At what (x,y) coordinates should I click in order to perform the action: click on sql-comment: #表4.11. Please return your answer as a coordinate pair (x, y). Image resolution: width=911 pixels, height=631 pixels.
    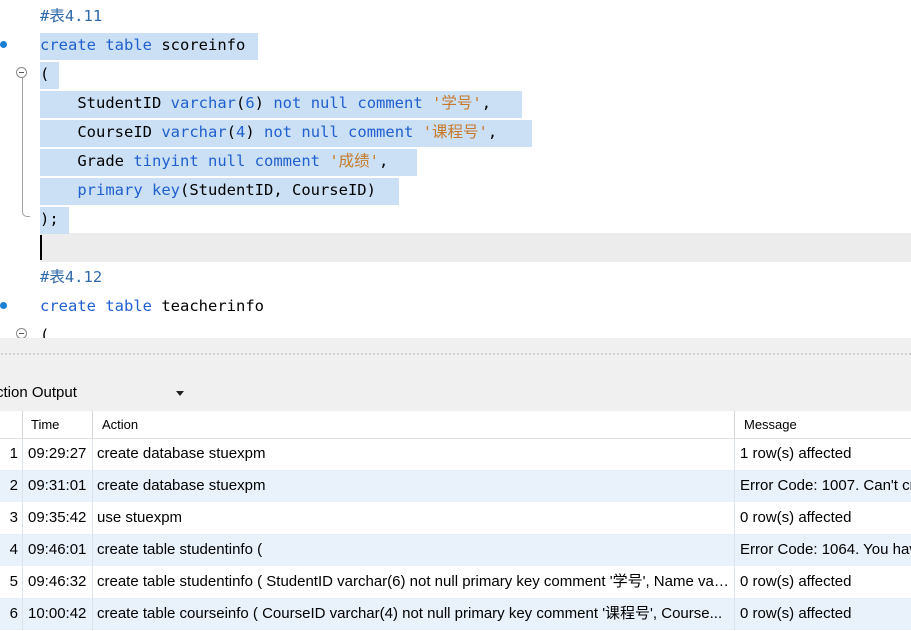
    Looking at the image, I should click on (71, 16).